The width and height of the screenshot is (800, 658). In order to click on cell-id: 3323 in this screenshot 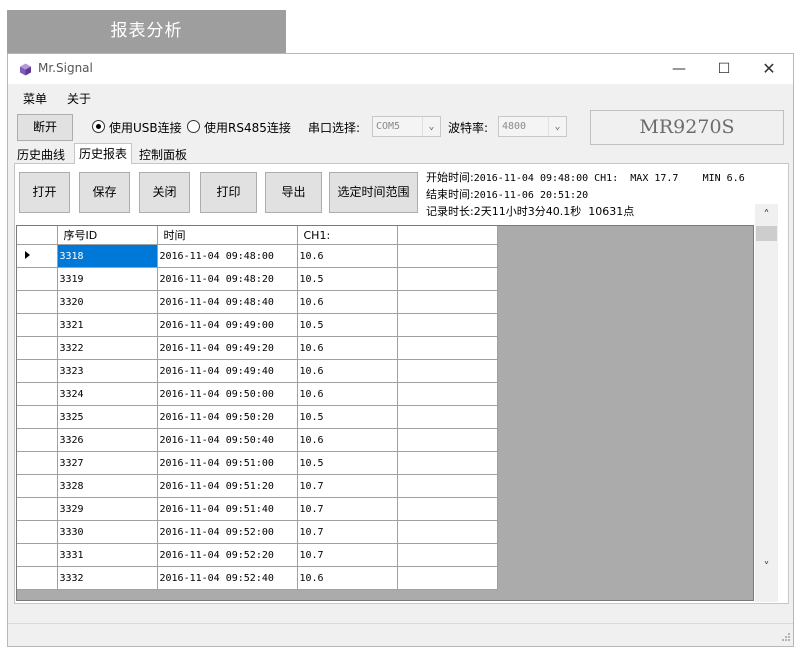, I will do `click(107, 371)`.